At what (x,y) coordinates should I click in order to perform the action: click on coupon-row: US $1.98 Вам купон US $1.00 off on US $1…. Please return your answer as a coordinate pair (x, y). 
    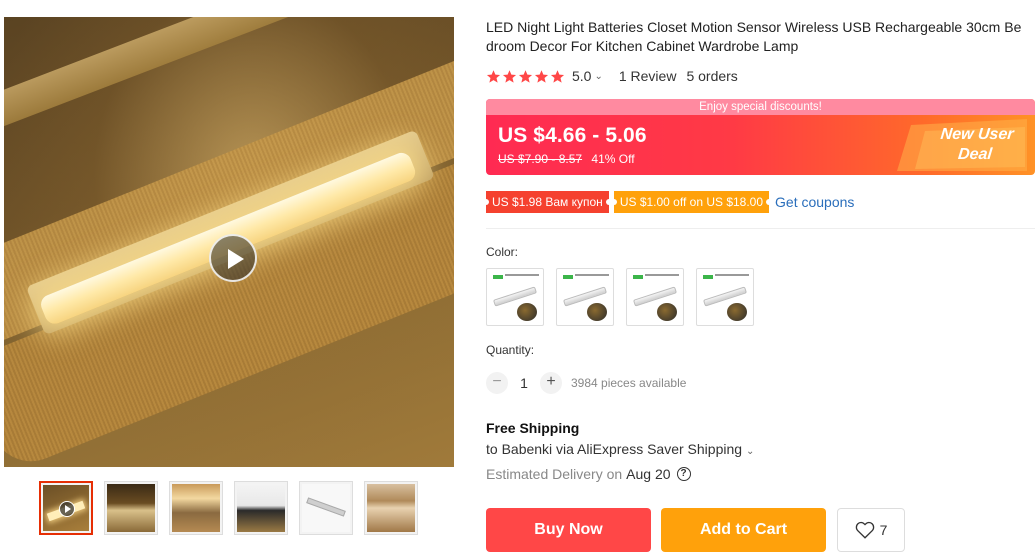
    Looking at the image, I should click on (668, 202).